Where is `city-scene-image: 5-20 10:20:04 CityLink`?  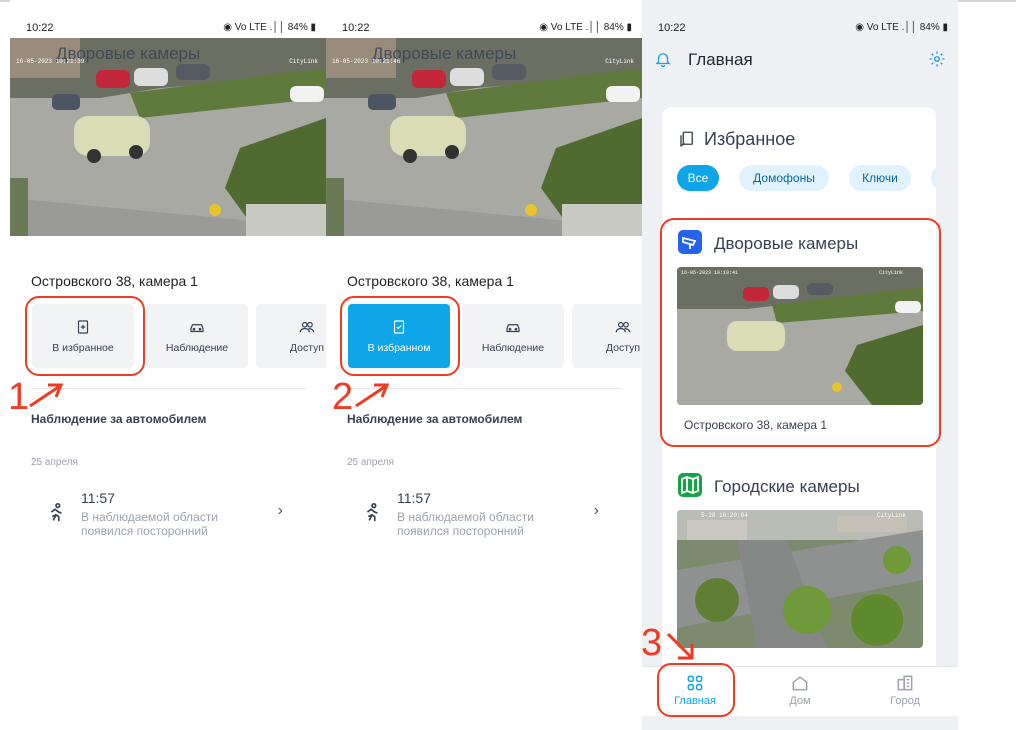 city-scene-image: 5-20 10:20:04 CityLink is located at coordinates (800, 579).